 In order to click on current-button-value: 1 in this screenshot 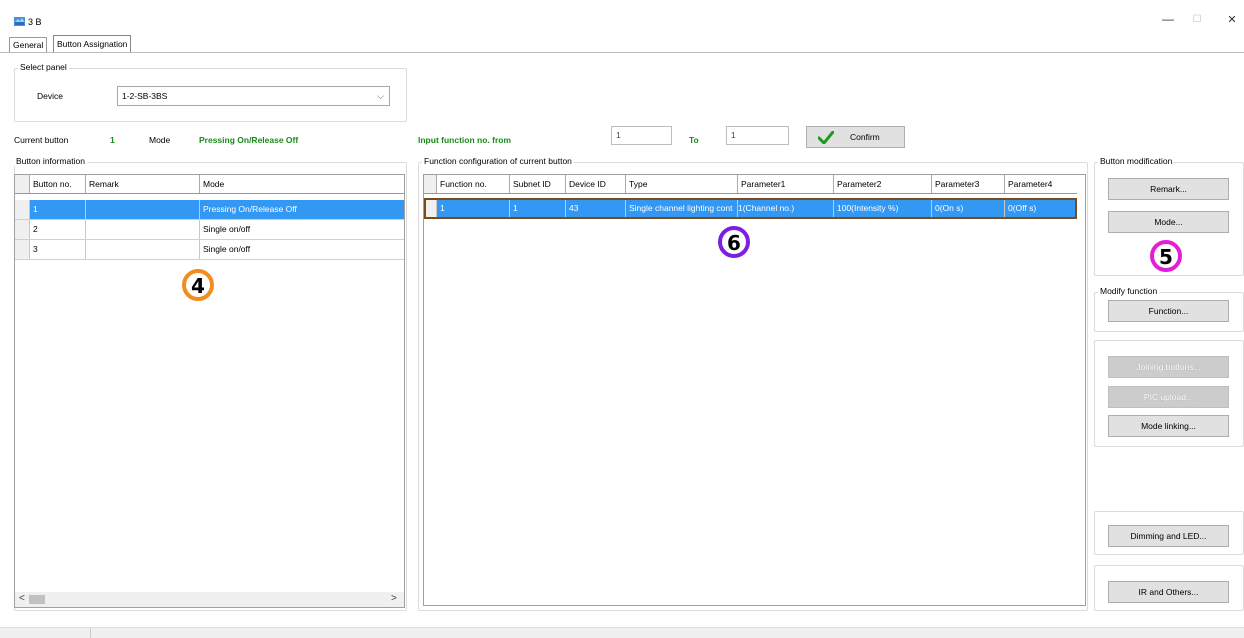, I will do `click(112, 140)`.